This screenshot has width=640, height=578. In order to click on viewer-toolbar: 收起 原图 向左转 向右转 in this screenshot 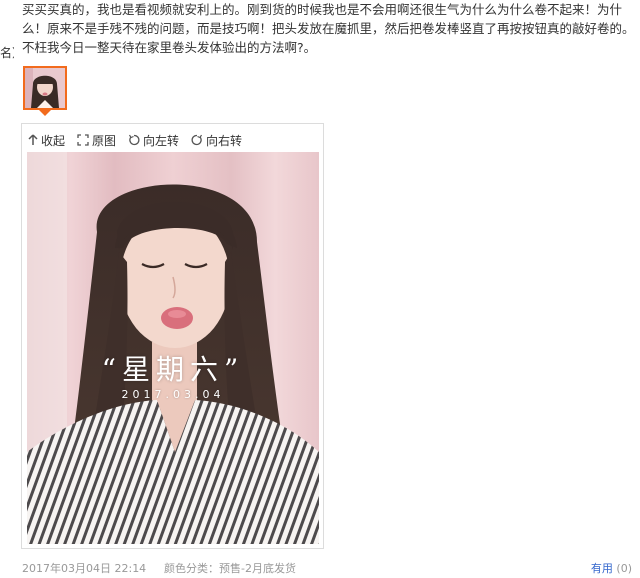, I will do `click(135, 140)`.